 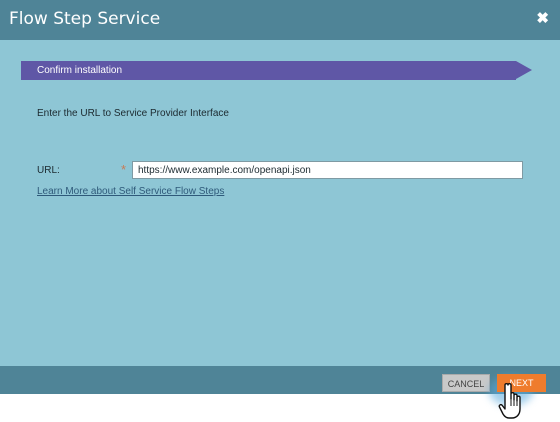 What do you see at coordinates (48, 170) in the screenshot?
I see `url-label: URL:` at bounding box center [48, 170].